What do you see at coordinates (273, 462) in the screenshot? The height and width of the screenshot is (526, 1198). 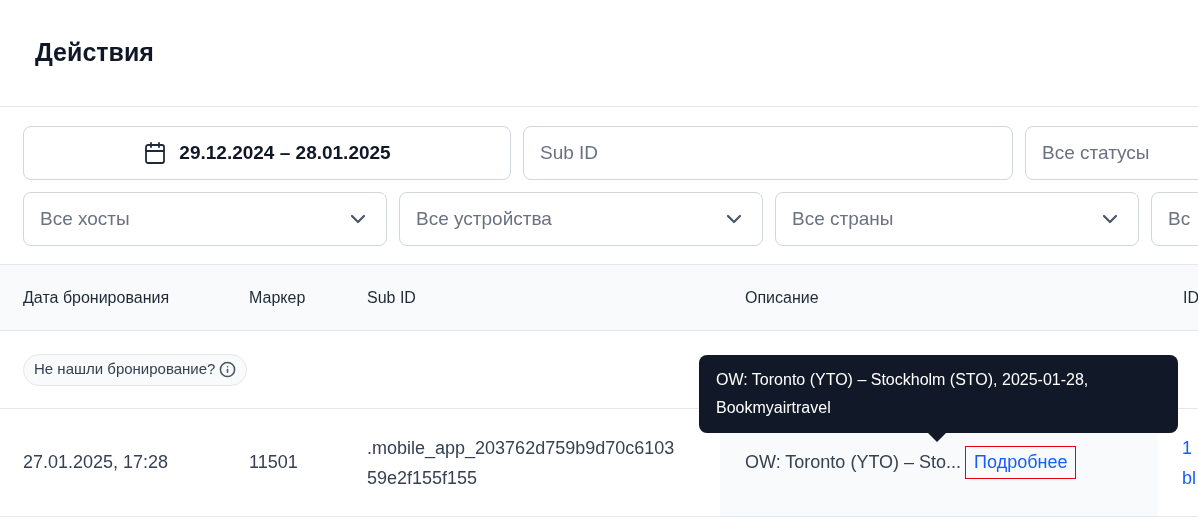 I see `table-cell-text: 11501` at bounding box center [273, 462].